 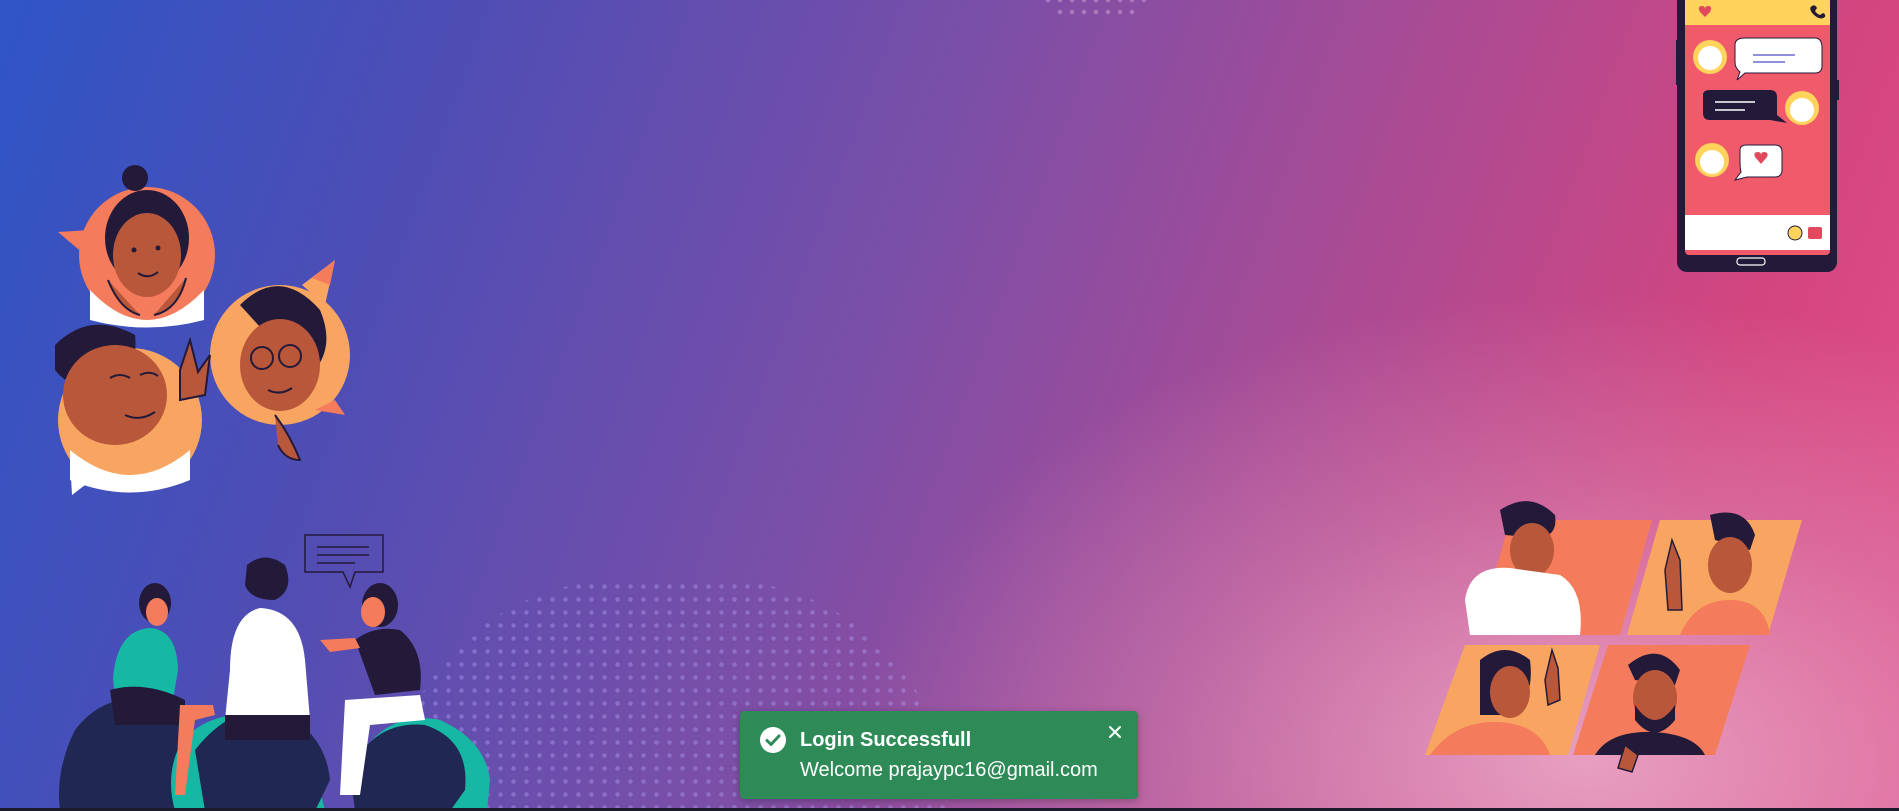 What do you see at coordinates (886, 740) in the screenshot?
I see `toast-title: Login Successfull` at bounding box center [886, 740].